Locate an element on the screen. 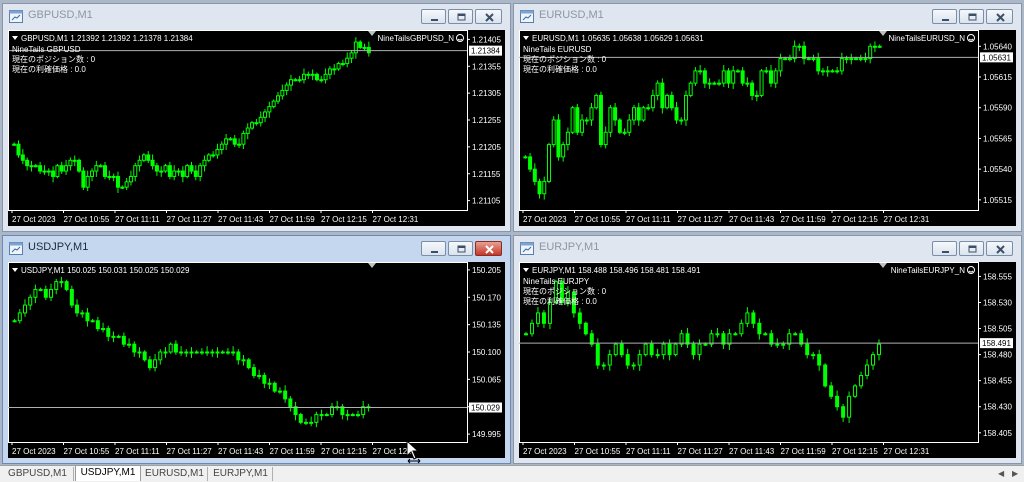 This screenshot has width=1024, height=482. price-tick-label: 1.05540 is located at coordinates (997, 169).